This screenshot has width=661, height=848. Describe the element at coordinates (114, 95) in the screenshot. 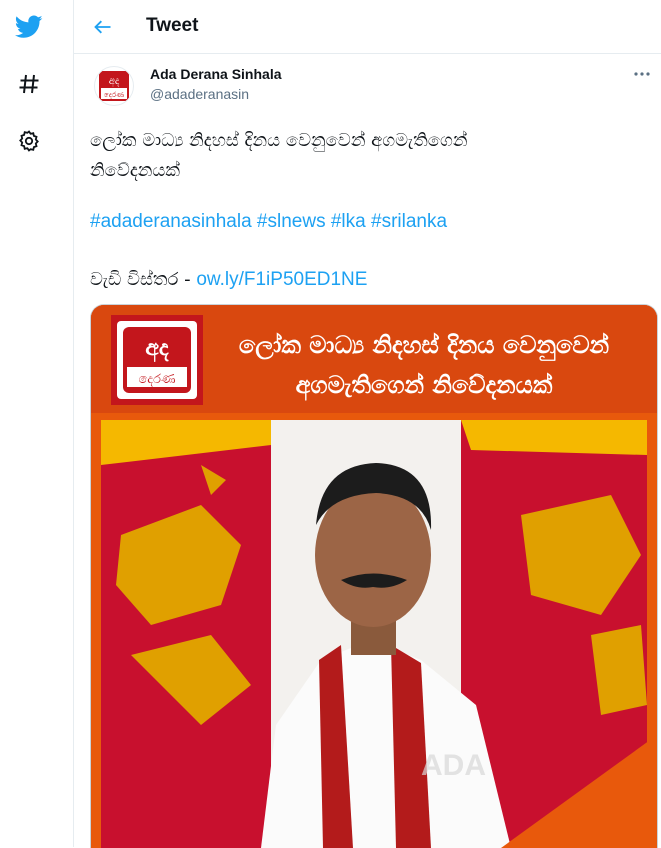

I see `avatar-logo-bottom: දෙරණ` at that location.